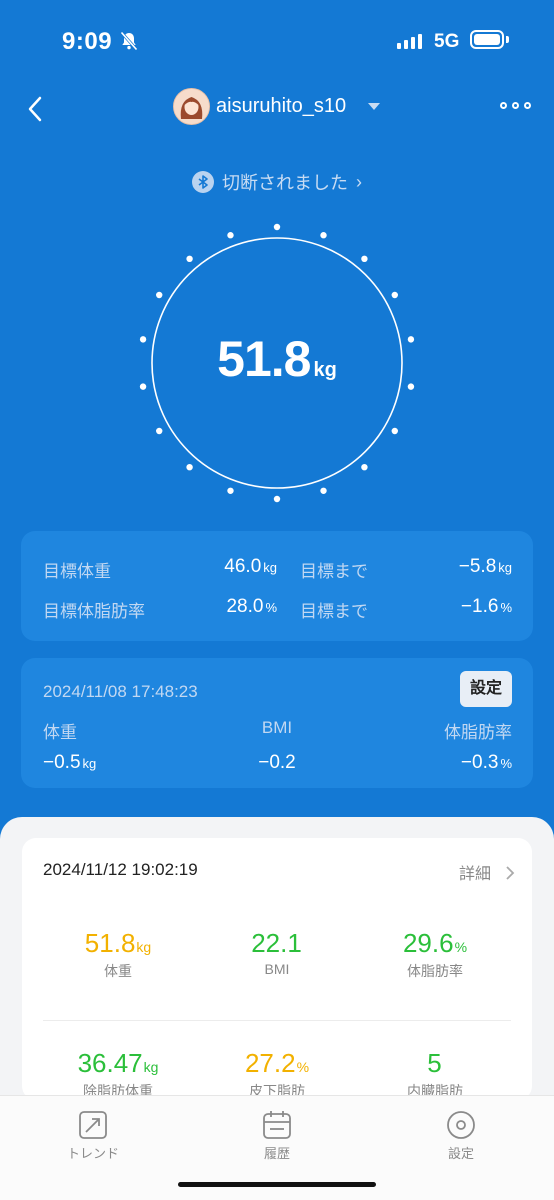 Image resolution: width=554 pixels, height=1200 pixels. Describe the element at coordinates (409, 41) in the screenshot. I see `signal-icon` at that location.